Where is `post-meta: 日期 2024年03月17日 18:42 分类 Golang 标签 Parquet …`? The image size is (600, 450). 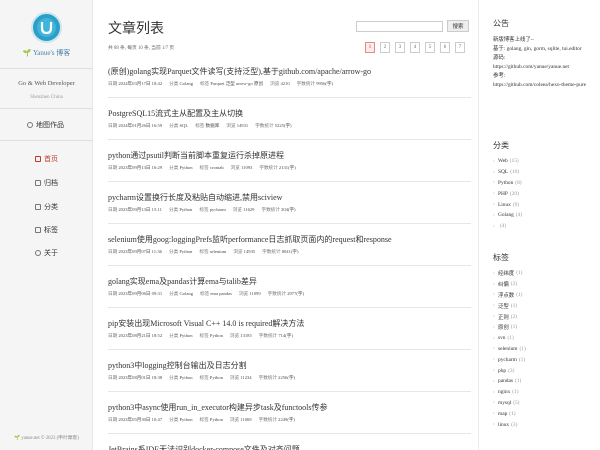
post-meta: 日期 2024年03月17日 18:42 分类 Golang 标签 Parquet … is located at coordinates (290, 84).